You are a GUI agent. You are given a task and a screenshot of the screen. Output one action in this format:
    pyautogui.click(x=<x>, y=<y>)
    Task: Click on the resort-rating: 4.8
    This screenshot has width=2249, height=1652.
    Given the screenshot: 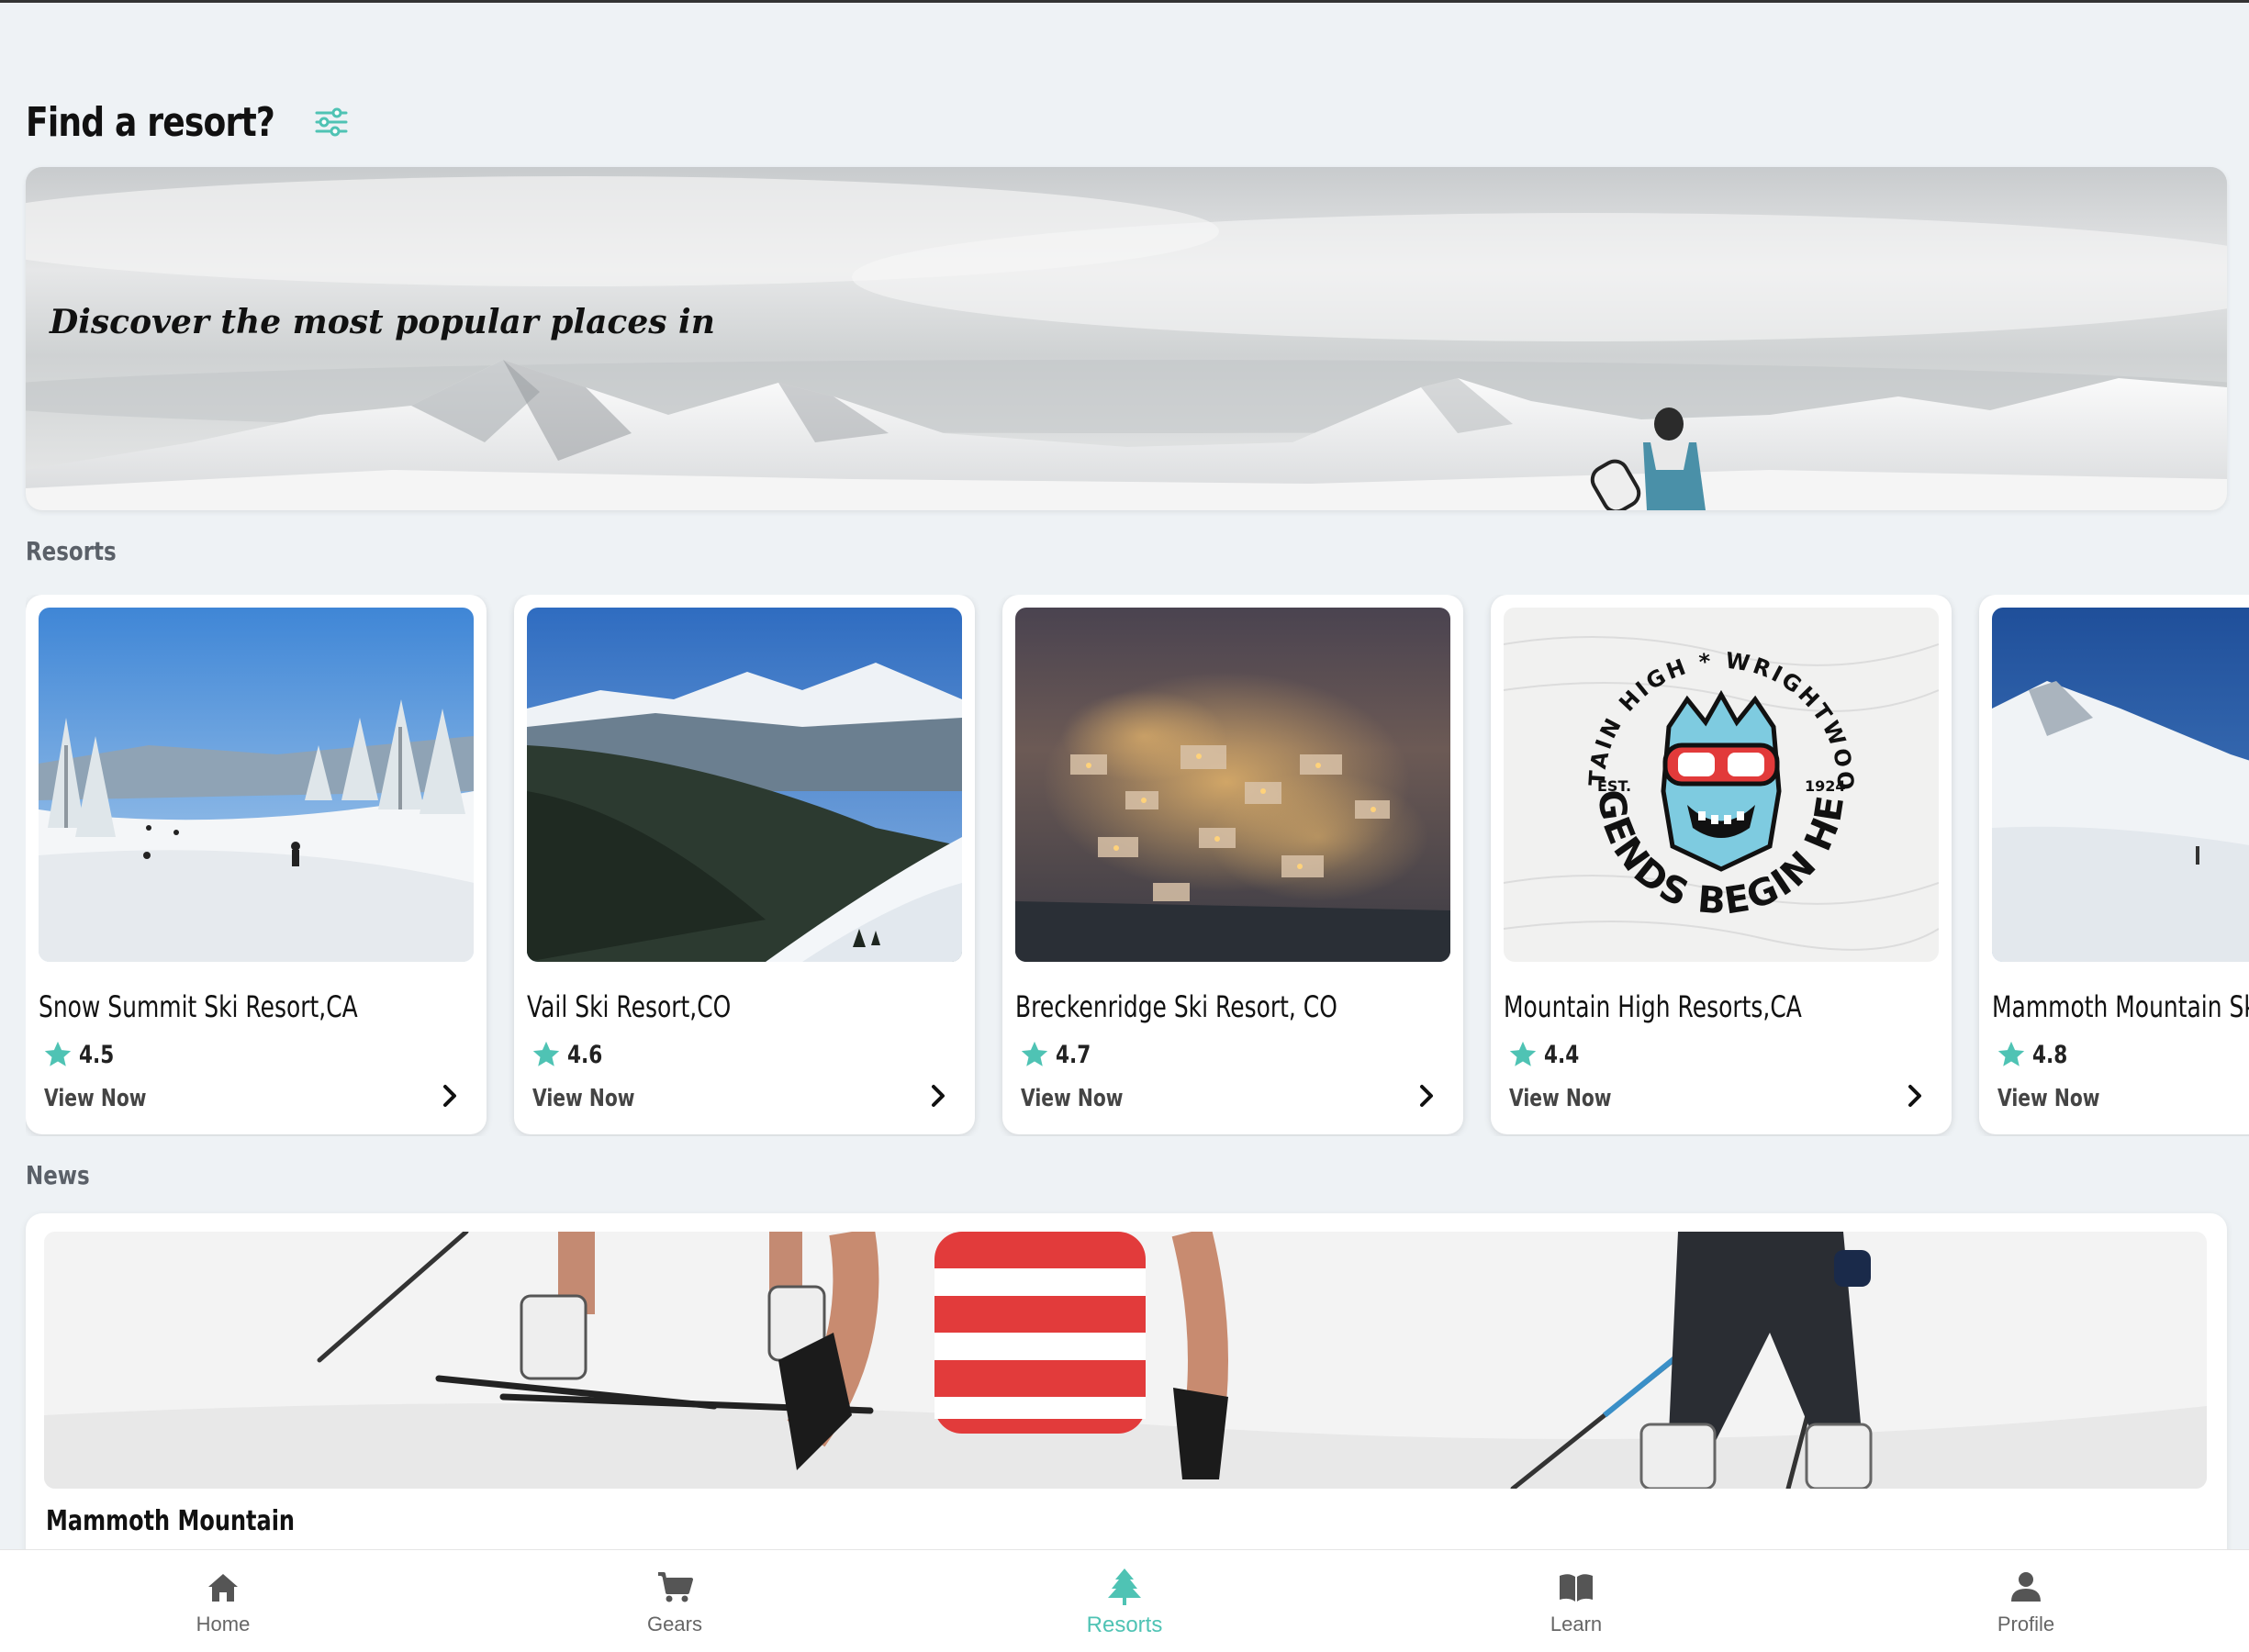 What is the action you would take?
    pyautogui.click(x=2036, y=1055)
    